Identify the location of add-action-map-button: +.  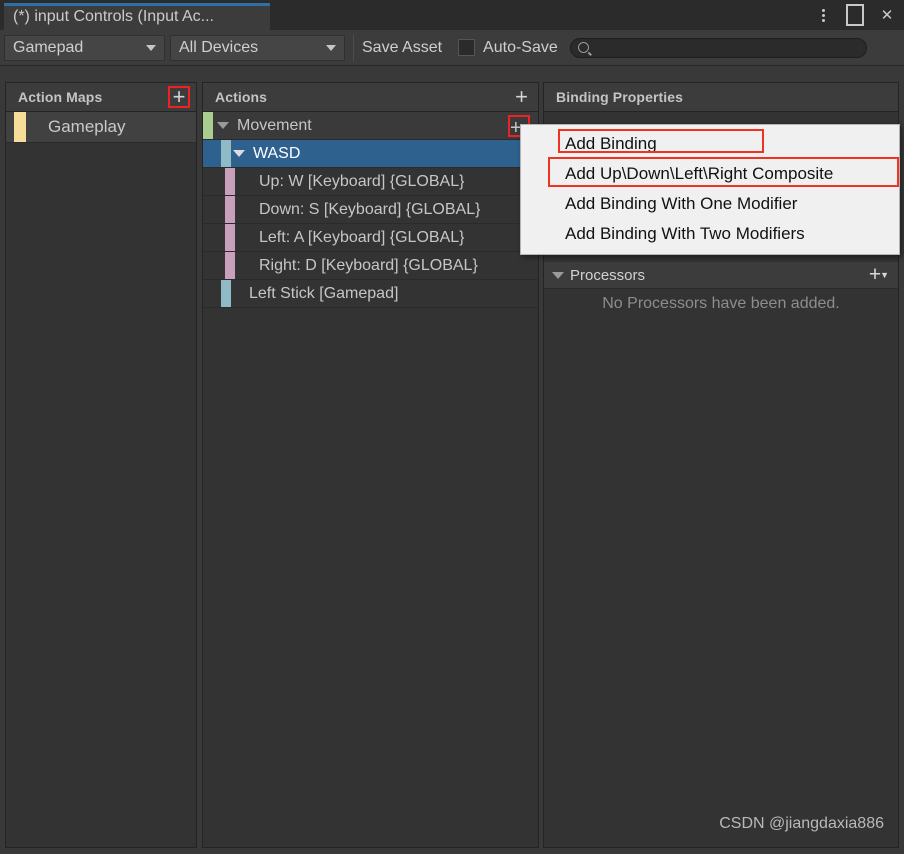
(179, 97).